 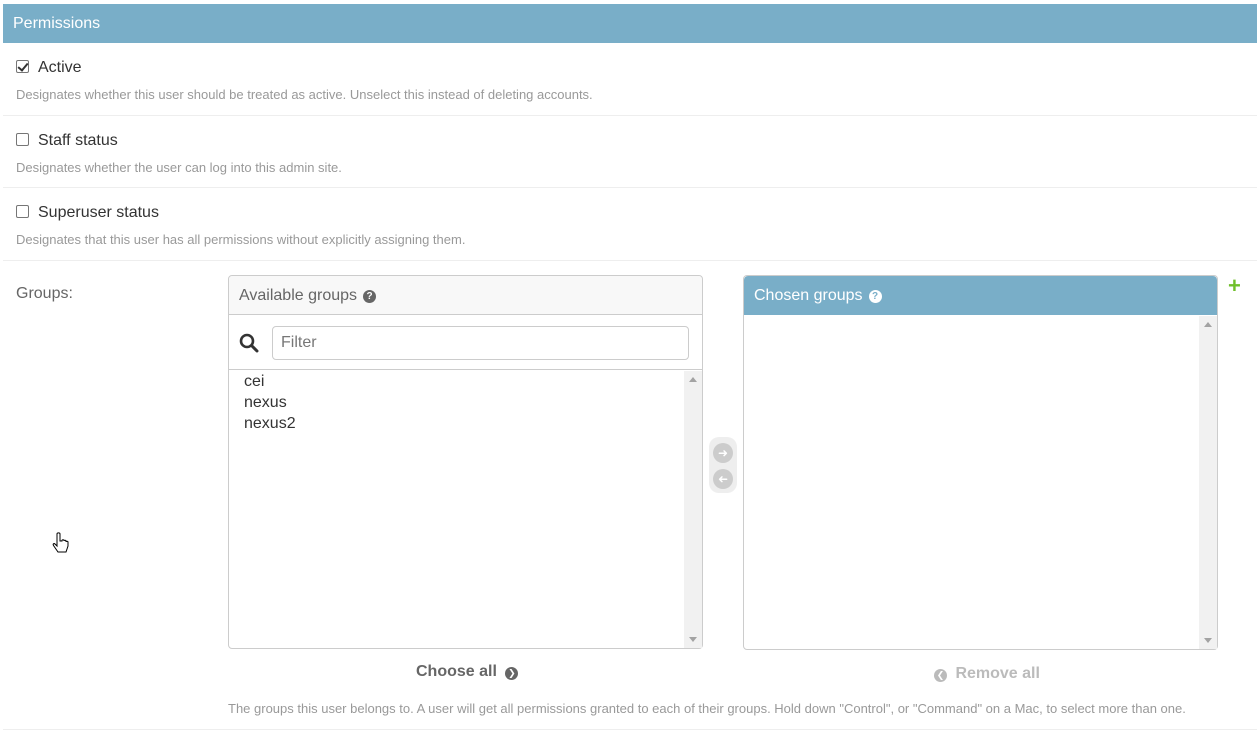 What do you see at coordinates (480, 343) in the screenshot?
I see `filter-input` at bounding box center [480, 343].